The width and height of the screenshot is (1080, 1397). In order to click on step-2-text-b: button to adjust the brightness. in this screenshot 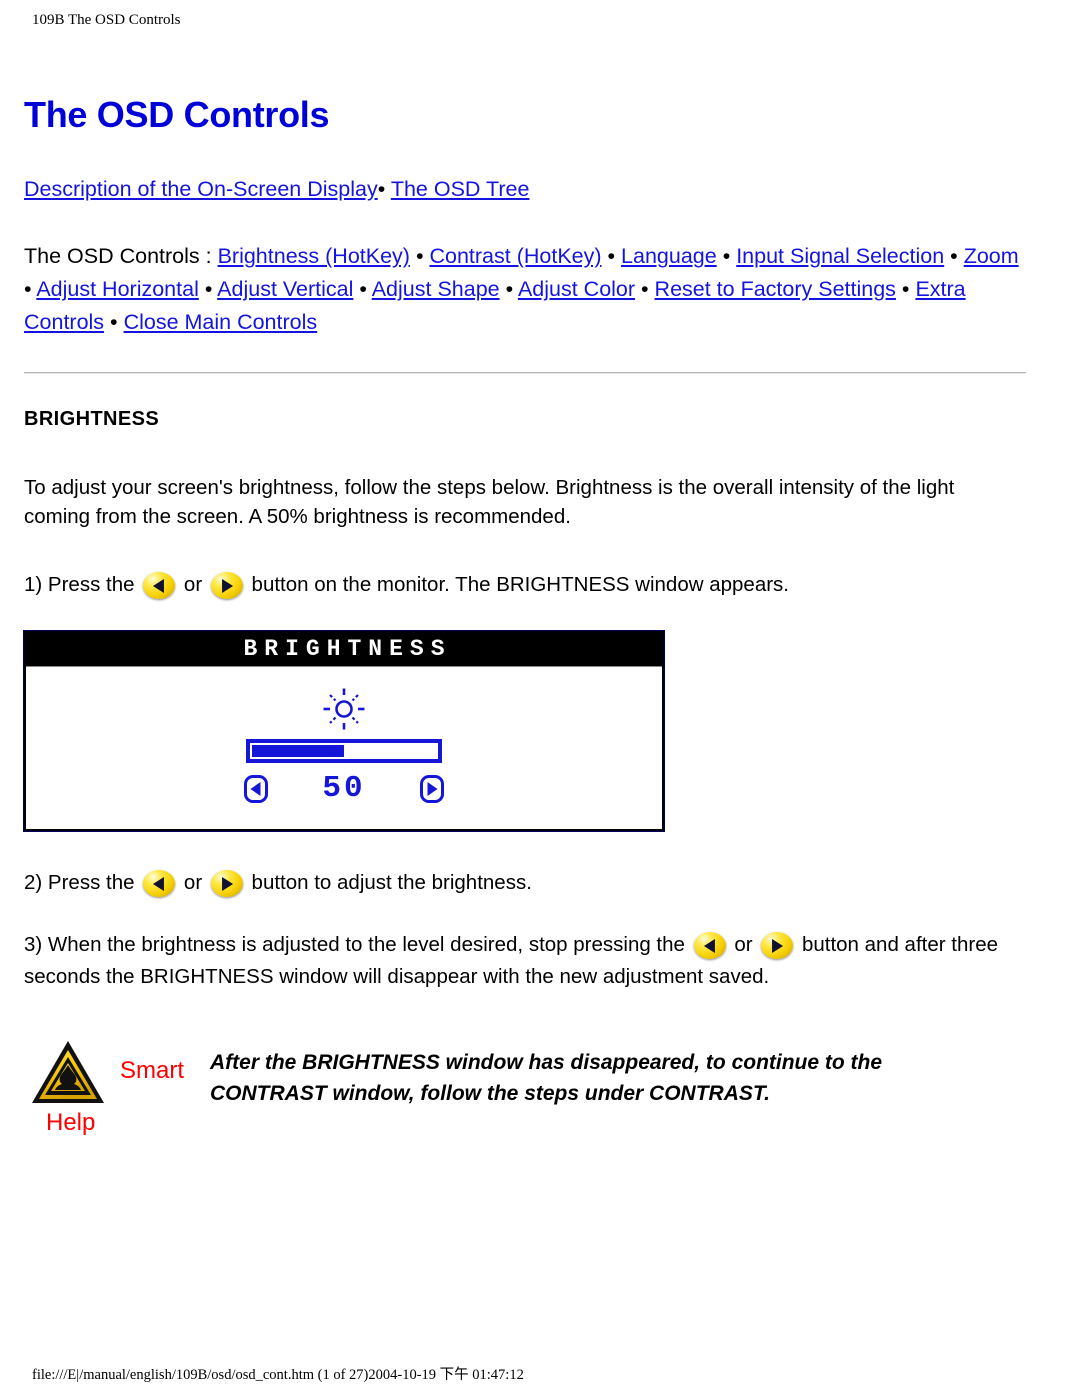, I will do `click(388, 883)`.